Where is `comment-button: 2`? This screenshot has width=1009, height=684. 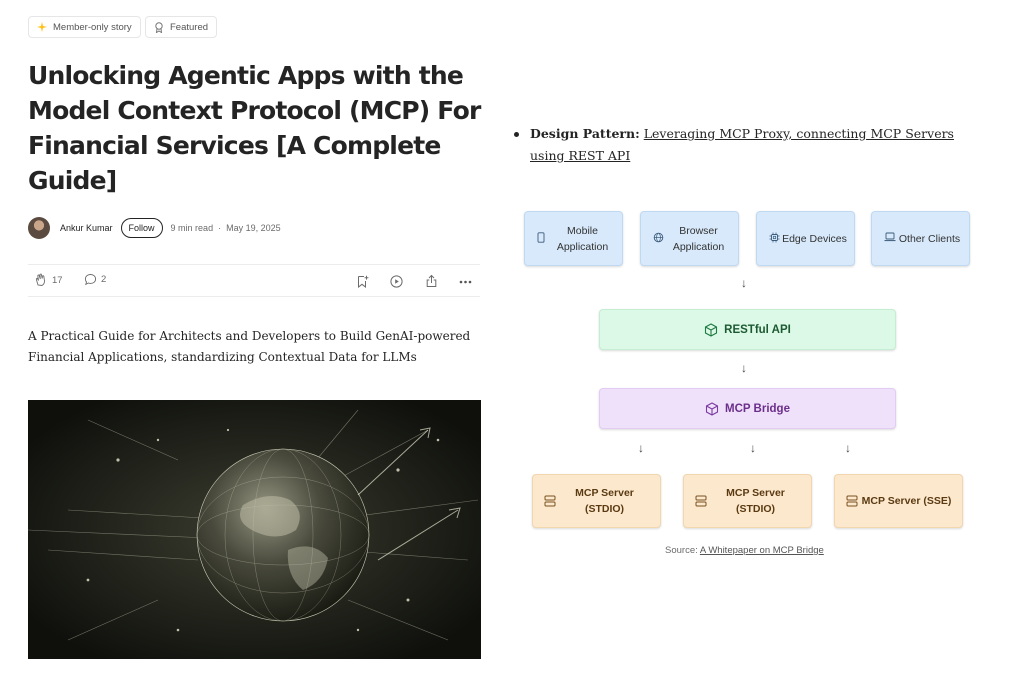 comment-button: 2 is located at coordinates (95, 279).